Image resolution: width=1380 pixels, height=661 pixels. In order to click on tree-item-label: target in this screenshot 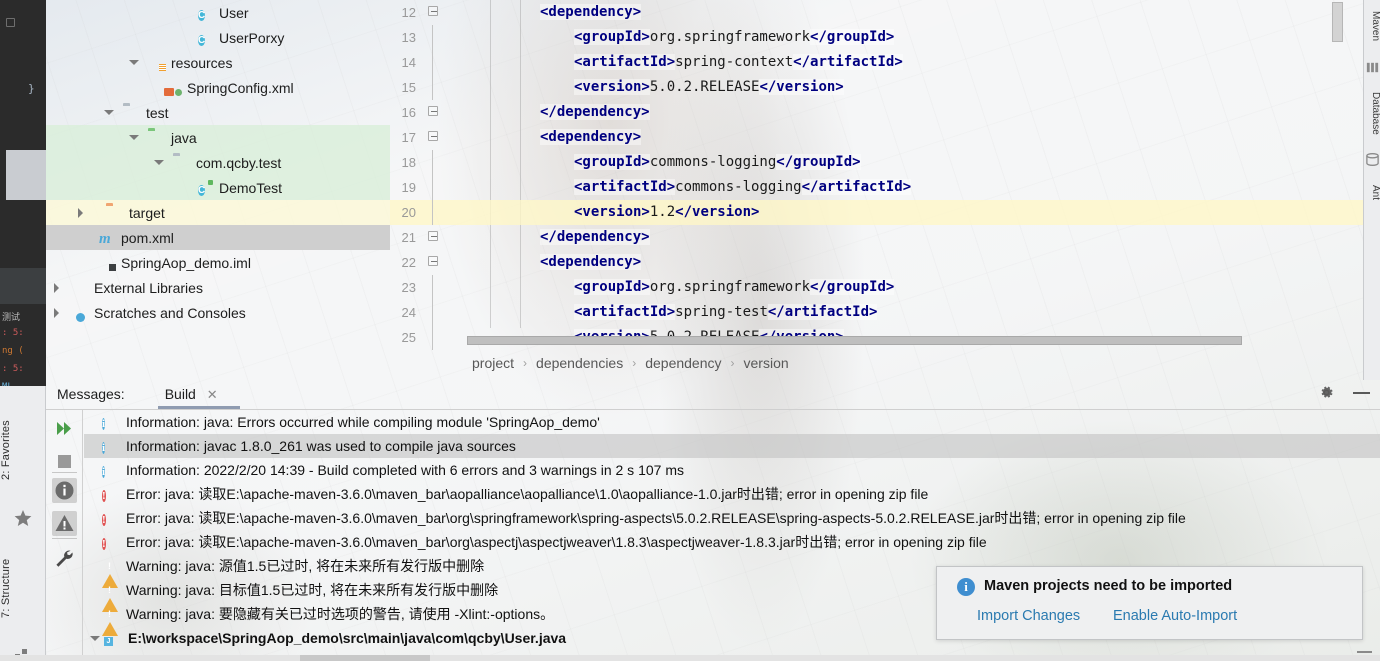, I will do `click(147, 212)`.